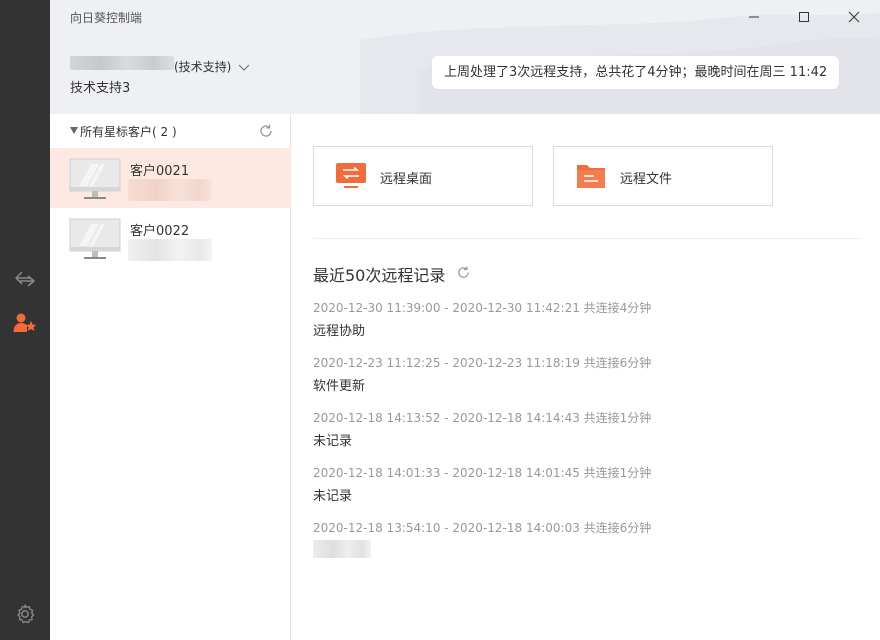  Describe the element at coordinates (106, 18) in the screenshot. I see `app-title: 向日葵控制端` at that location.